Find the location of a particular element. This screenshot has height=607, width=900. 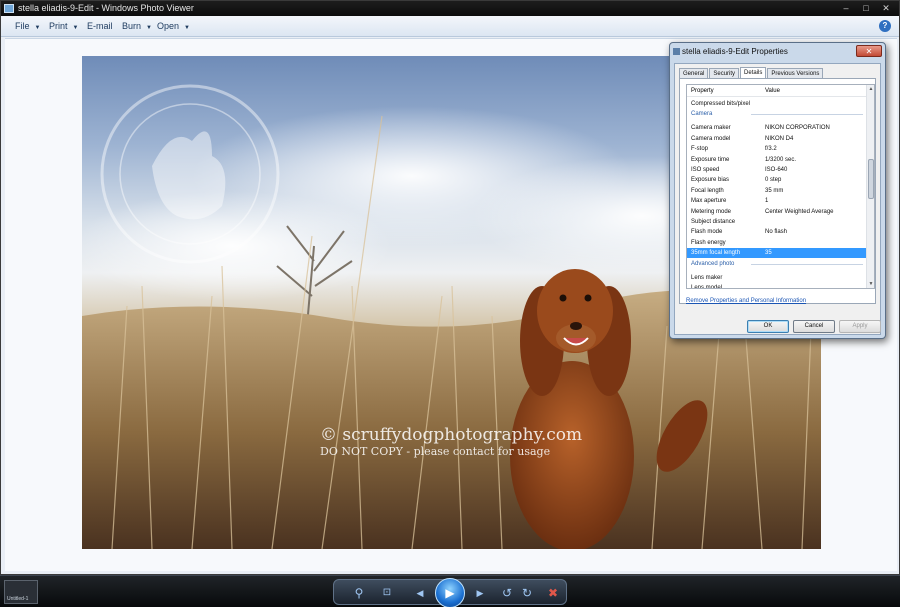

property-name: Compressed bits/pixel is located at coordinates (721, 104).